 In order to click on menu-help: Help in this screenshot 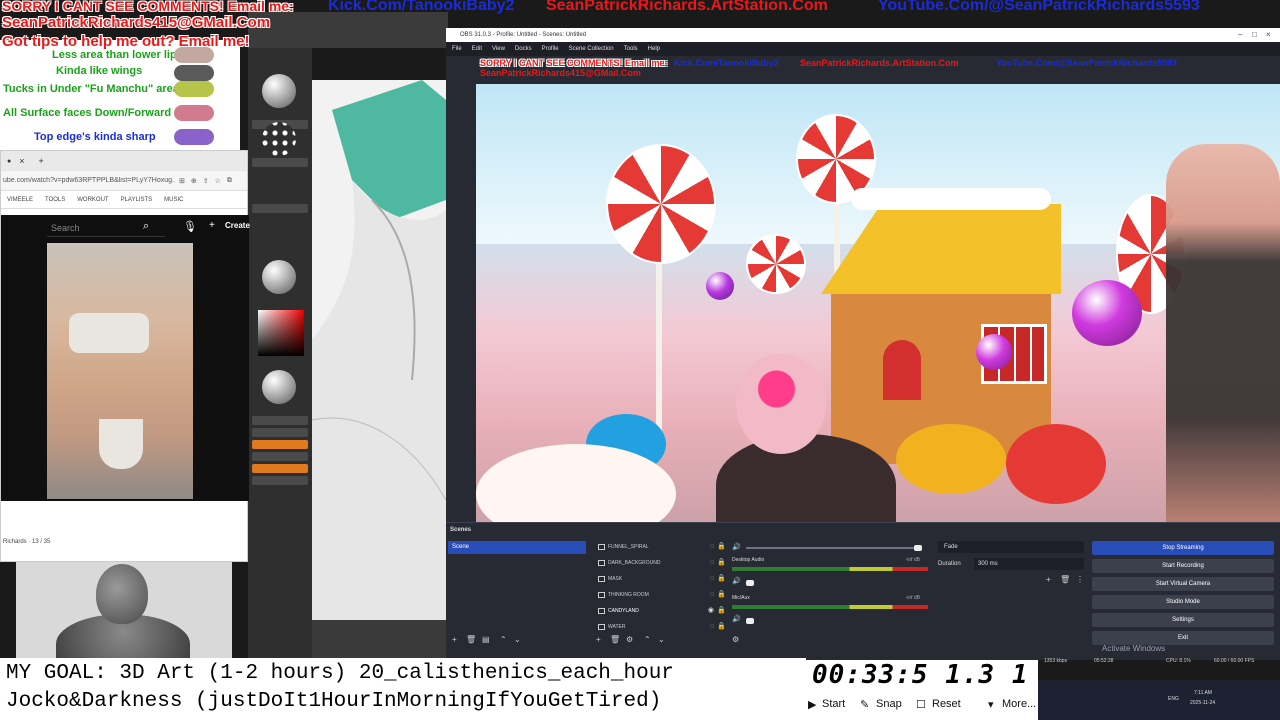, I will do `click(654, 49)`.